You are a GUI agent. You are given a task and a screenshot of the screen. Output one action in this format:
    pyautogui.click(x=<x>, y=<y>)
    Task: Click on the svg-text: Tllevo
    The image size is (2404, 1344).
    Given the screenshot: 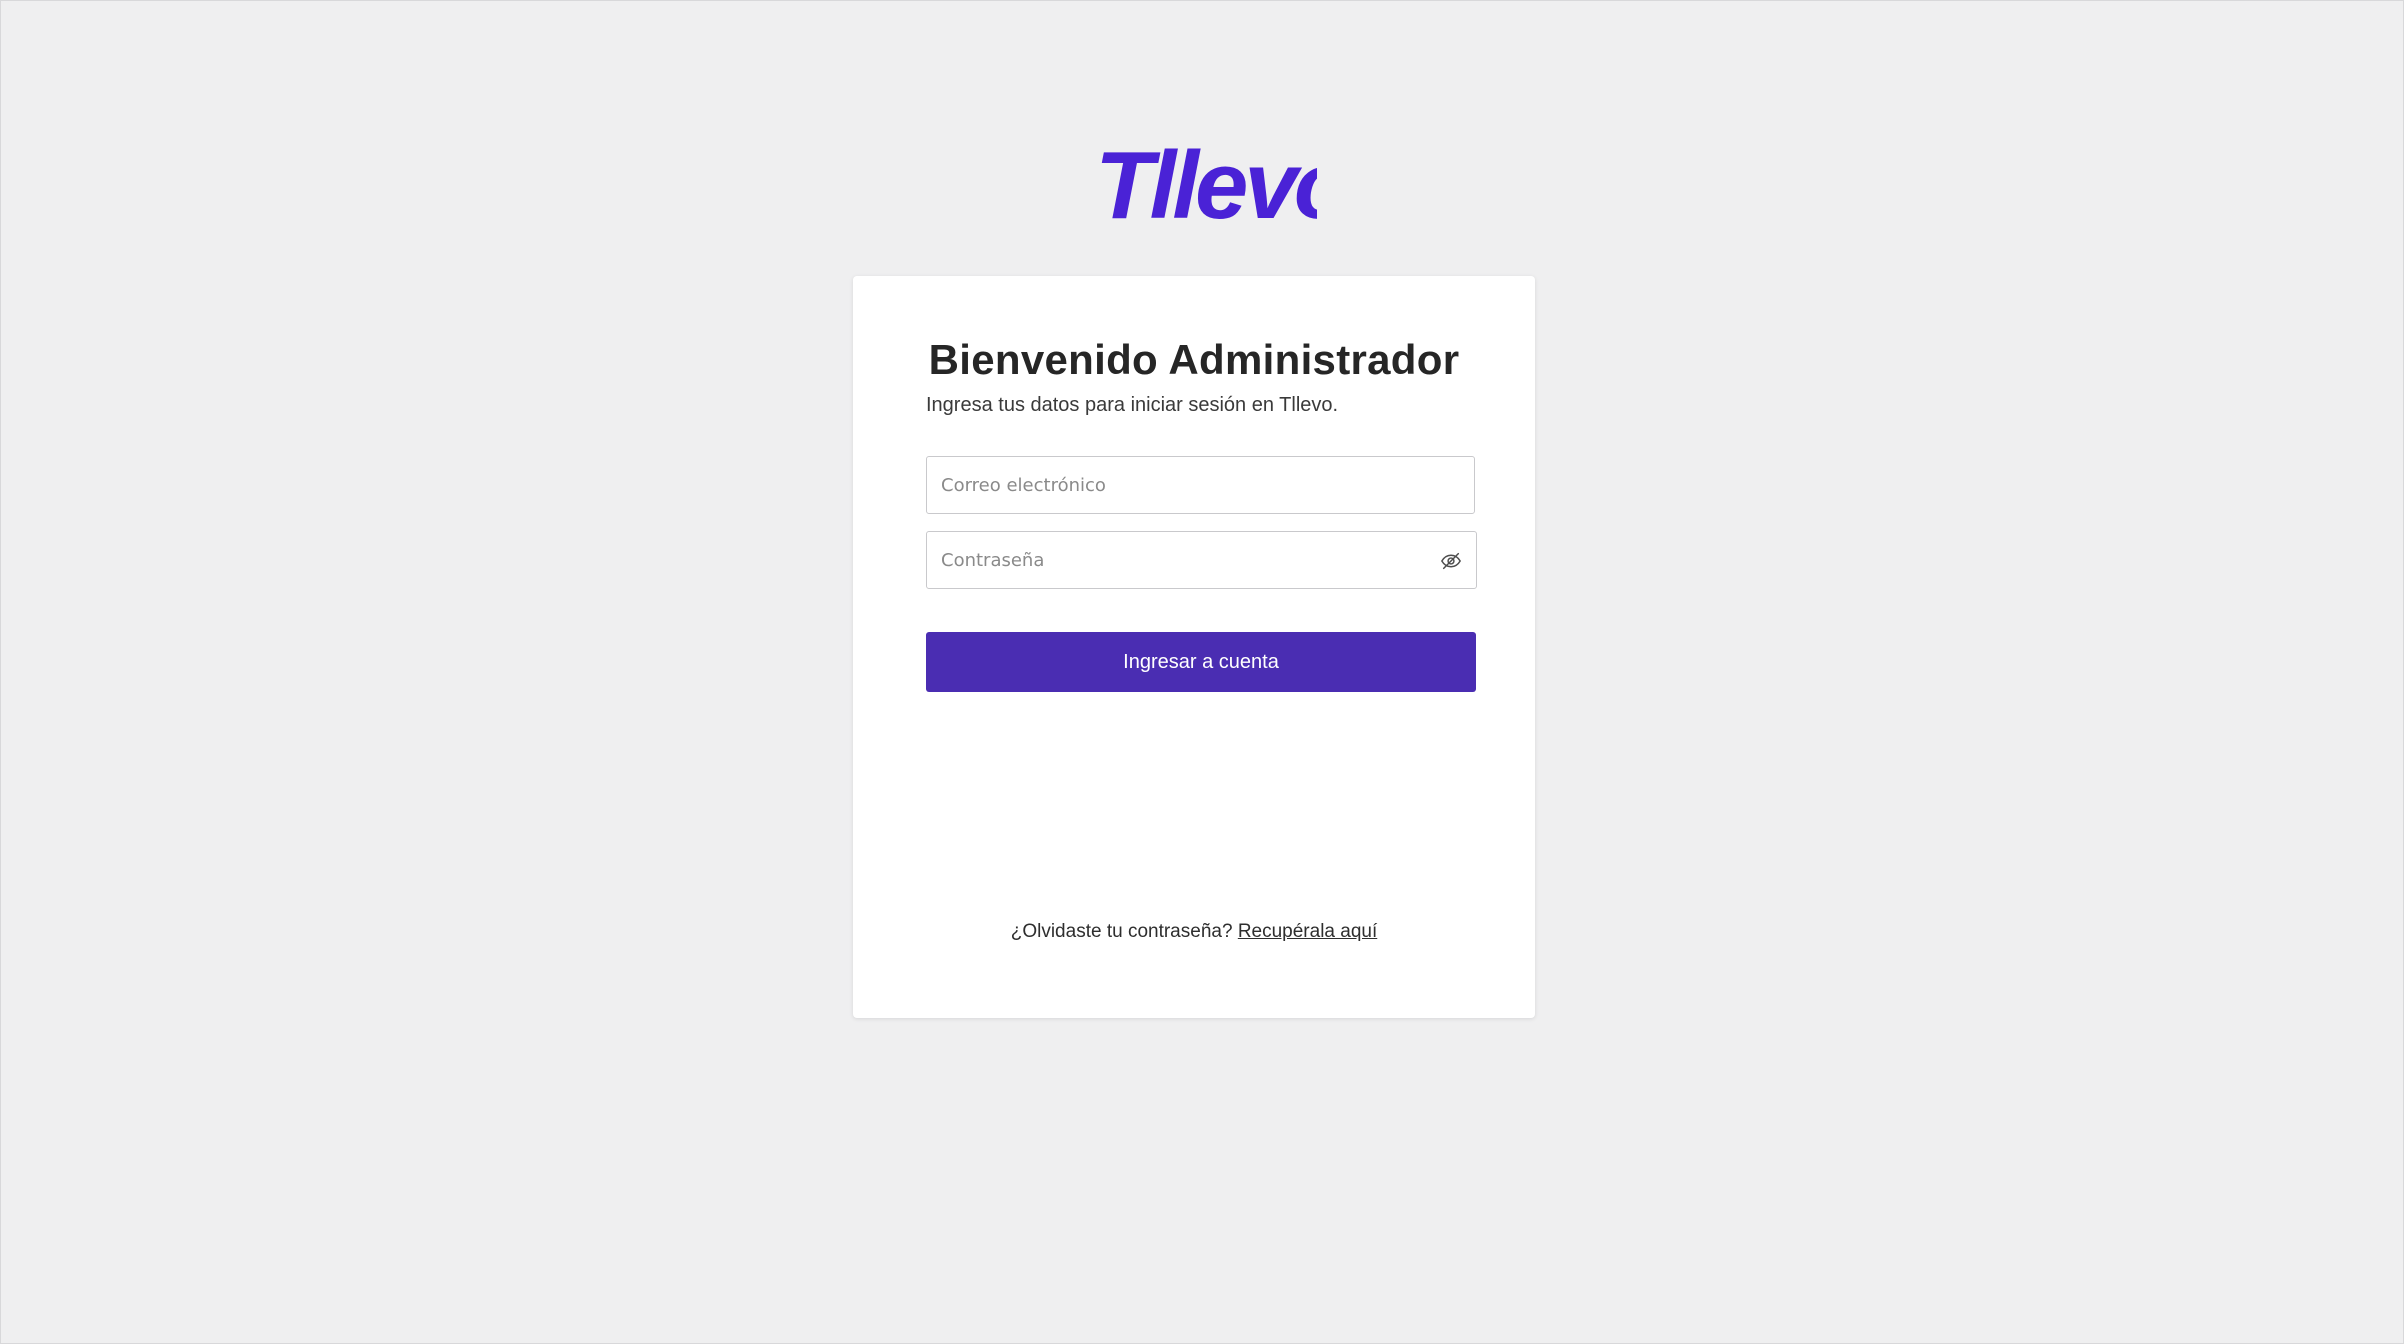 What is the action you would take?
    pyautogui.click(x=1206, y=181)
    